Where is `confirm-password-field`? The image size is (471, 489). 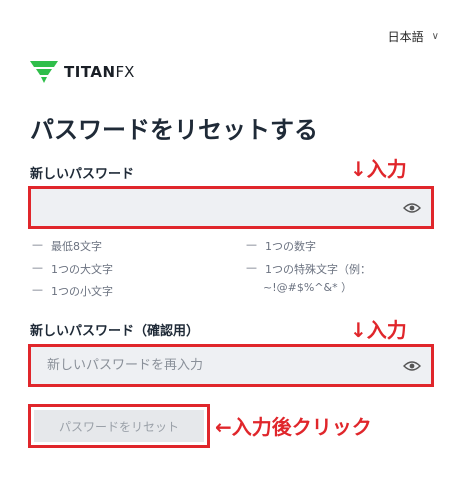
confirm-password-field is located at coordinates (231, 365).